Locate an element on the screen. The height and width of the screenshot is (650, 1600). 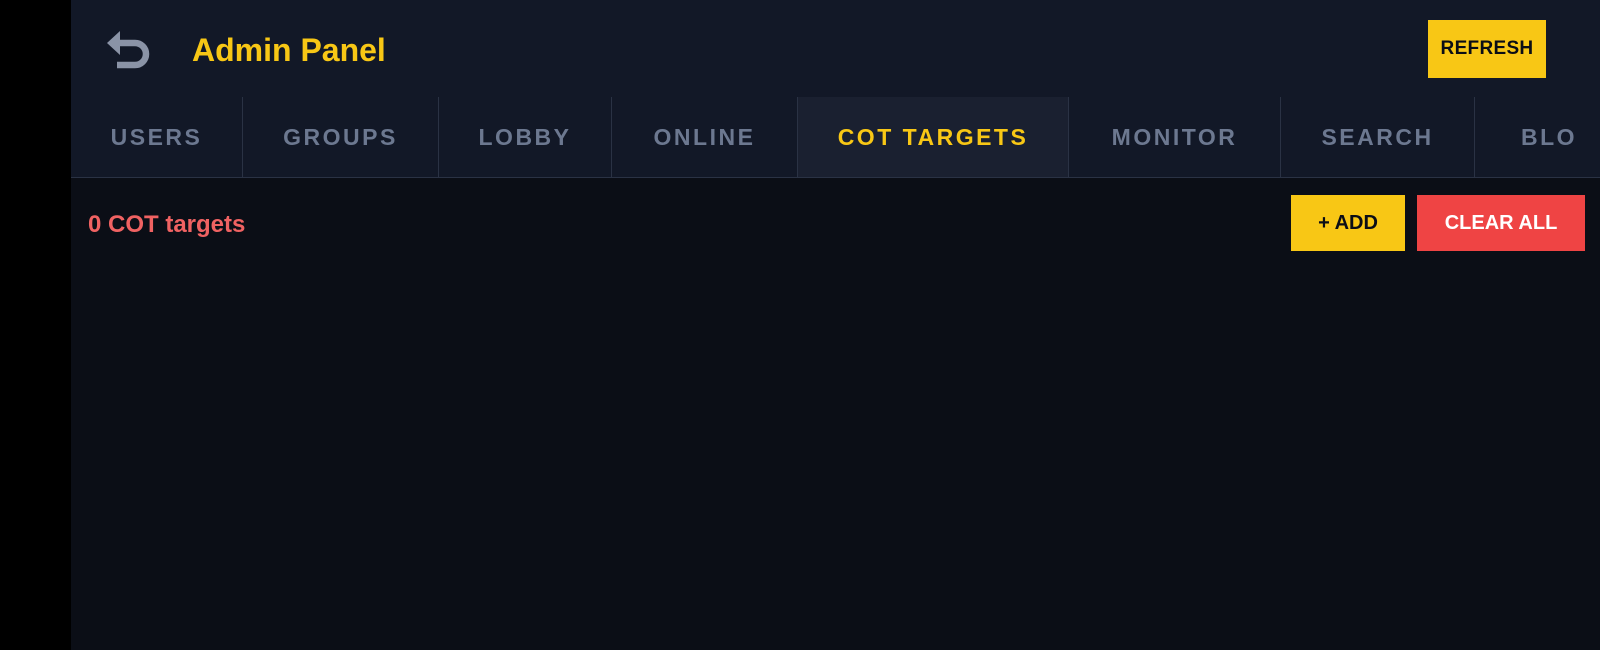
tab-cot-targets: COT TARGETS is located at coordinates (933, 137).